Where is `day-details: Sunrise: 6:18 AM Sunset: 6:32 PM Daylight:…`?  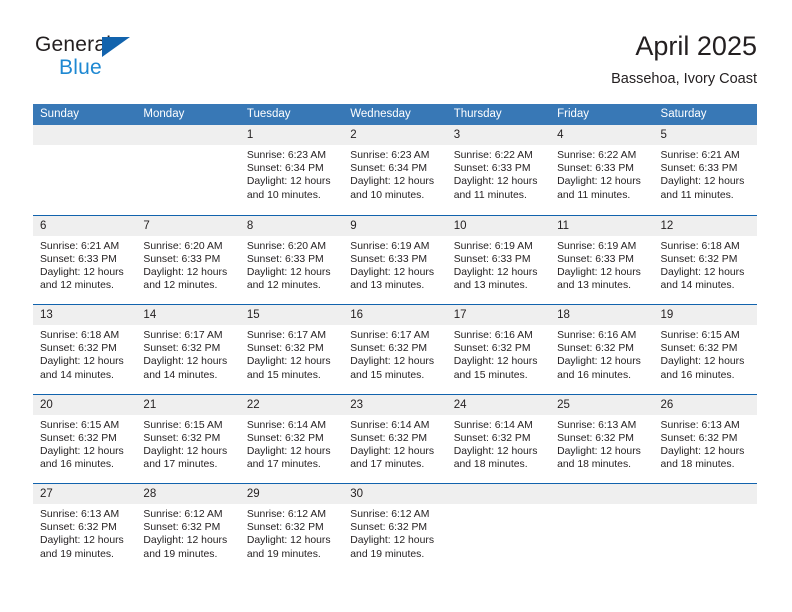 day-details: Sunrise: 6:18 AM Sunset: 6:32 PM Daylight:… is located at coordinates (705, 264).